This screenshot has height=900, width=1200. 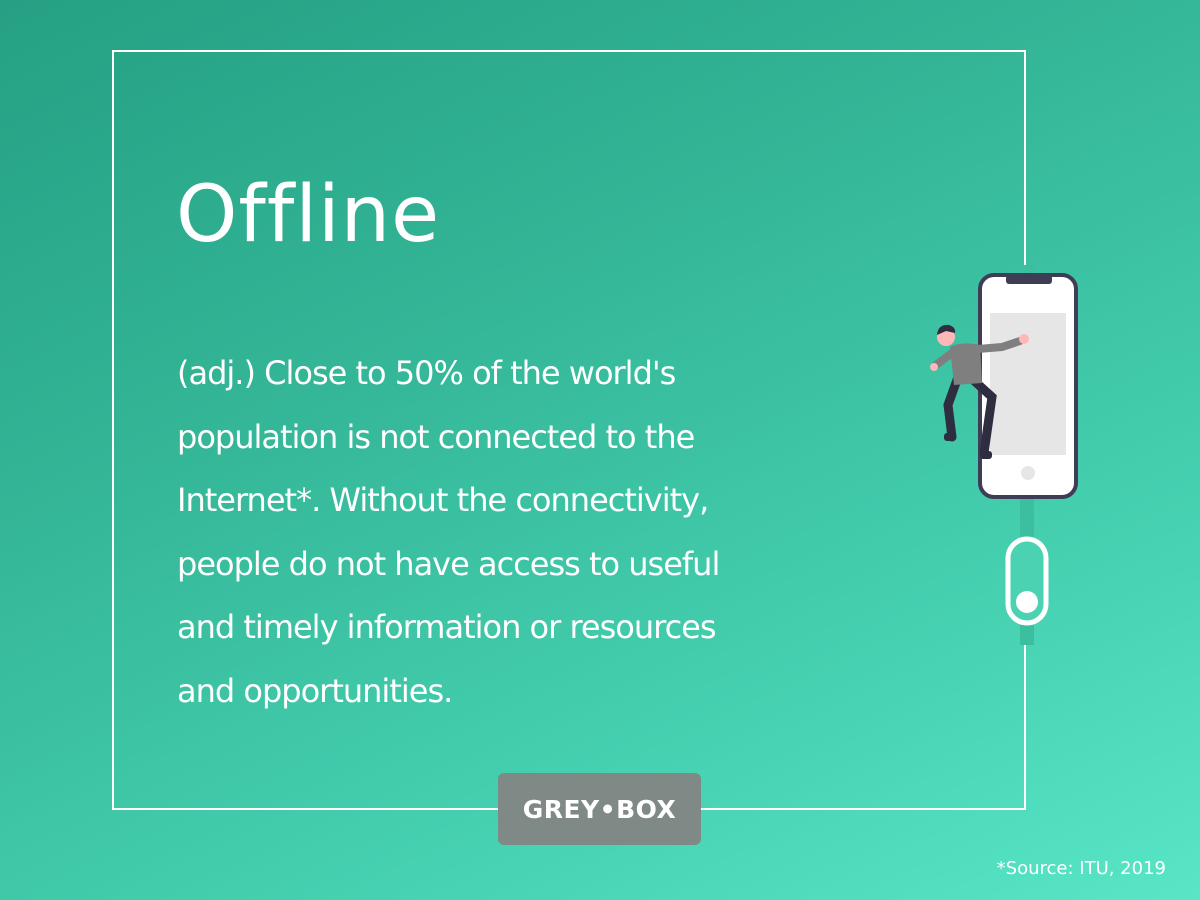 What do you see at coordinates (436, 436) in the screenshot?
I see `definition-line: population is not connected to the` at bounding box center [436, 436].